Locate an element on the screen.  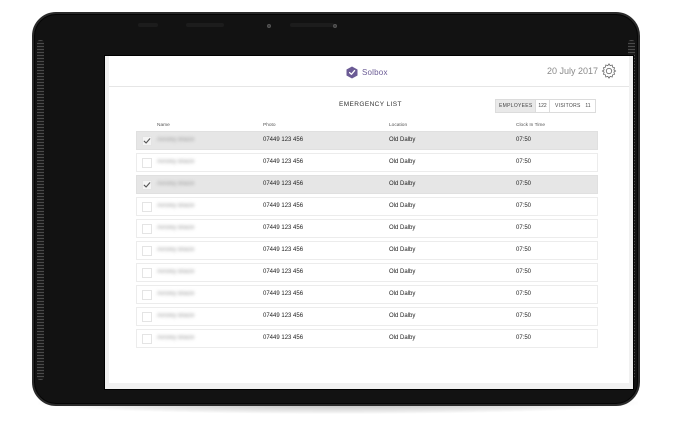
table-header: Name Photo Location Clock In Time is located at coordinates (369, 126).